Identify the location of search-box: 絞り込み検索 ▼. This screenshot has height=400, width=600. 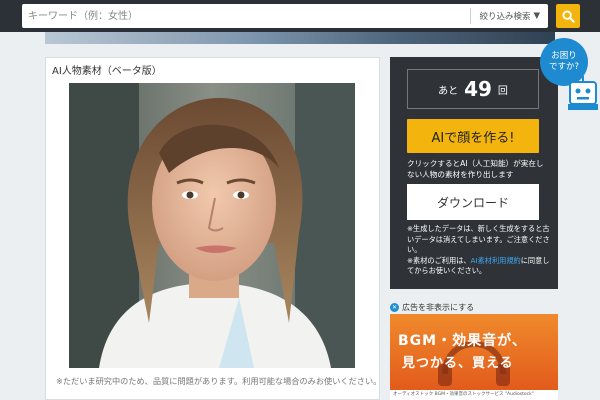
(285, 16).